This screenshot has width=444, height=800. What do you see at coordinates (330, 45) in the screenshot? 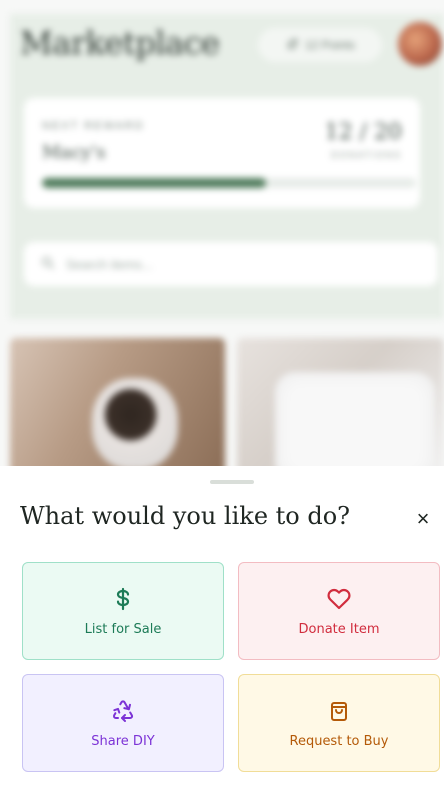
I see `points-label: 12 Points` at bounding box center [330, 45].